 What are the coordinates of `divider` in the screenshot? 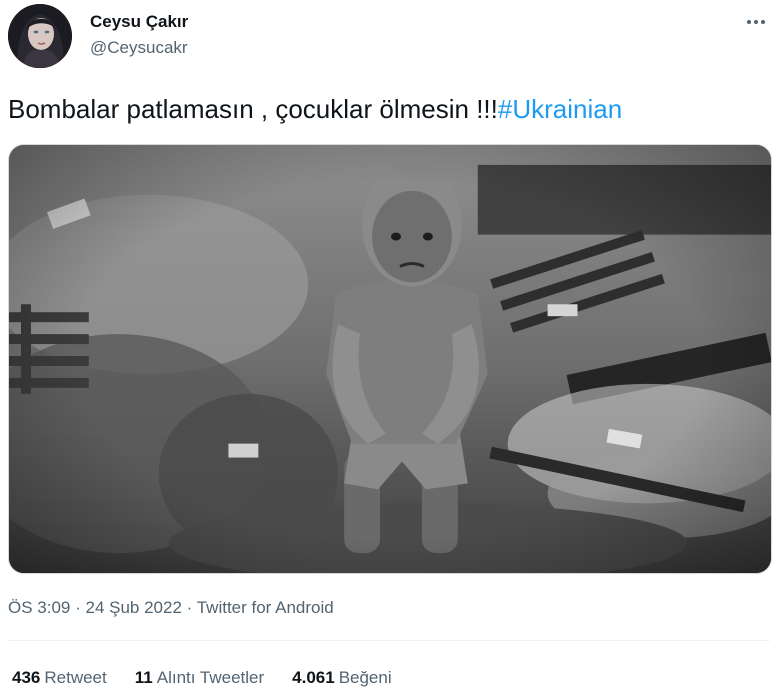 It's located at (389, 640).